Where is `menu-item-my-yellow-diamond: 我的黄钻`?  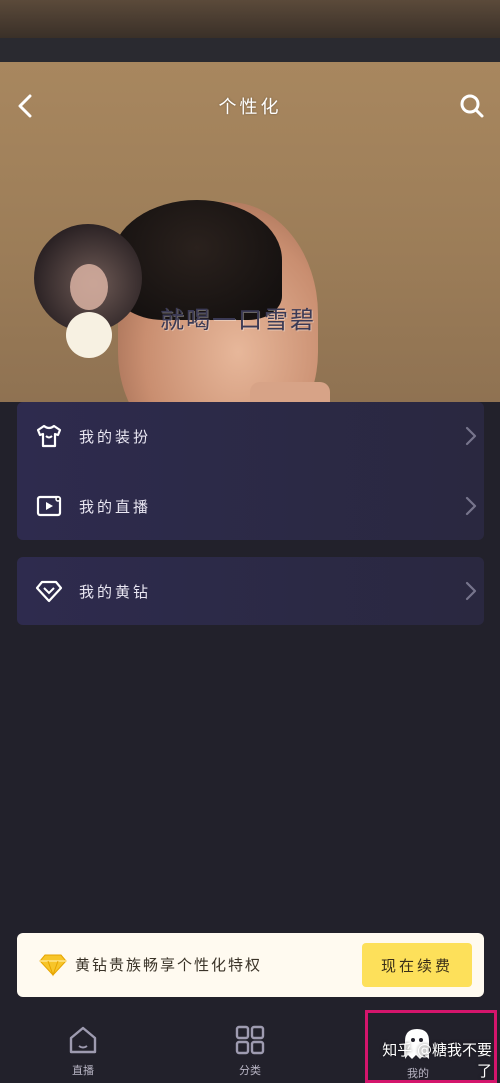 menu-item-my-yellow-diamond: 我的黄钻 is located at coordinates (250, 591).